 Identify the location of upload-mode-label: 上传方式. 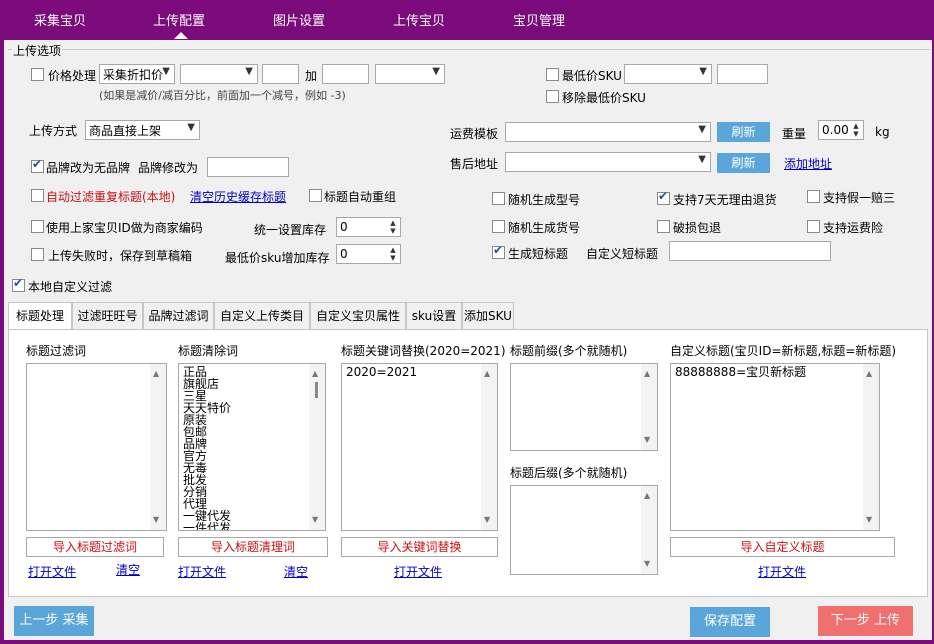
(53, 131).